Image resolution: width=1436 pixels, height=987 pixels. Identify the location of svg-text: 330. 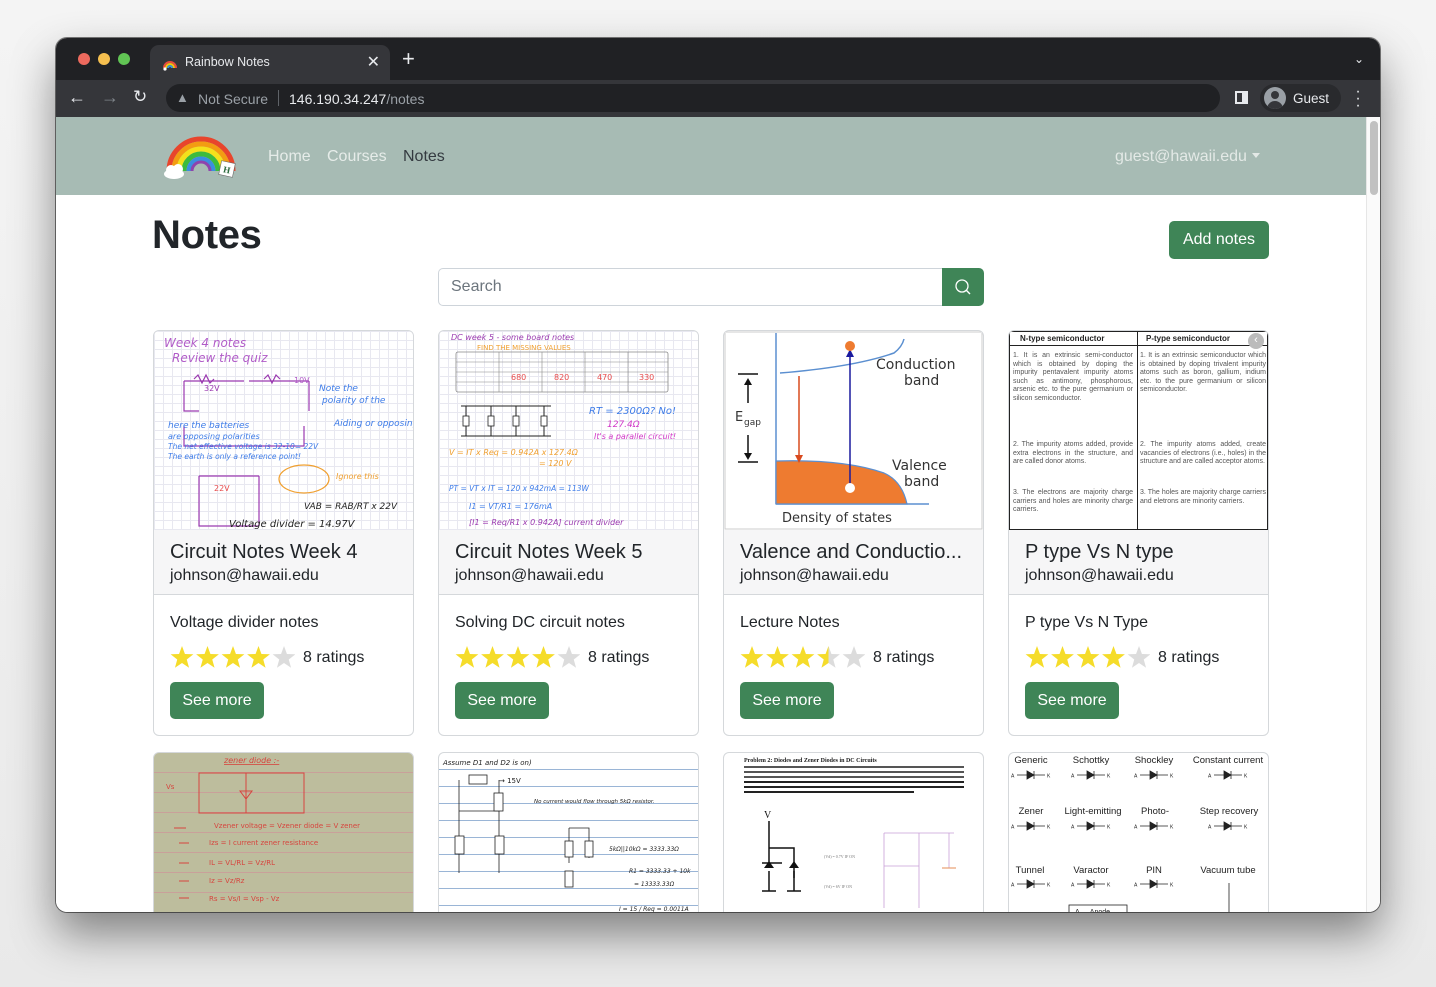
(646, 377).